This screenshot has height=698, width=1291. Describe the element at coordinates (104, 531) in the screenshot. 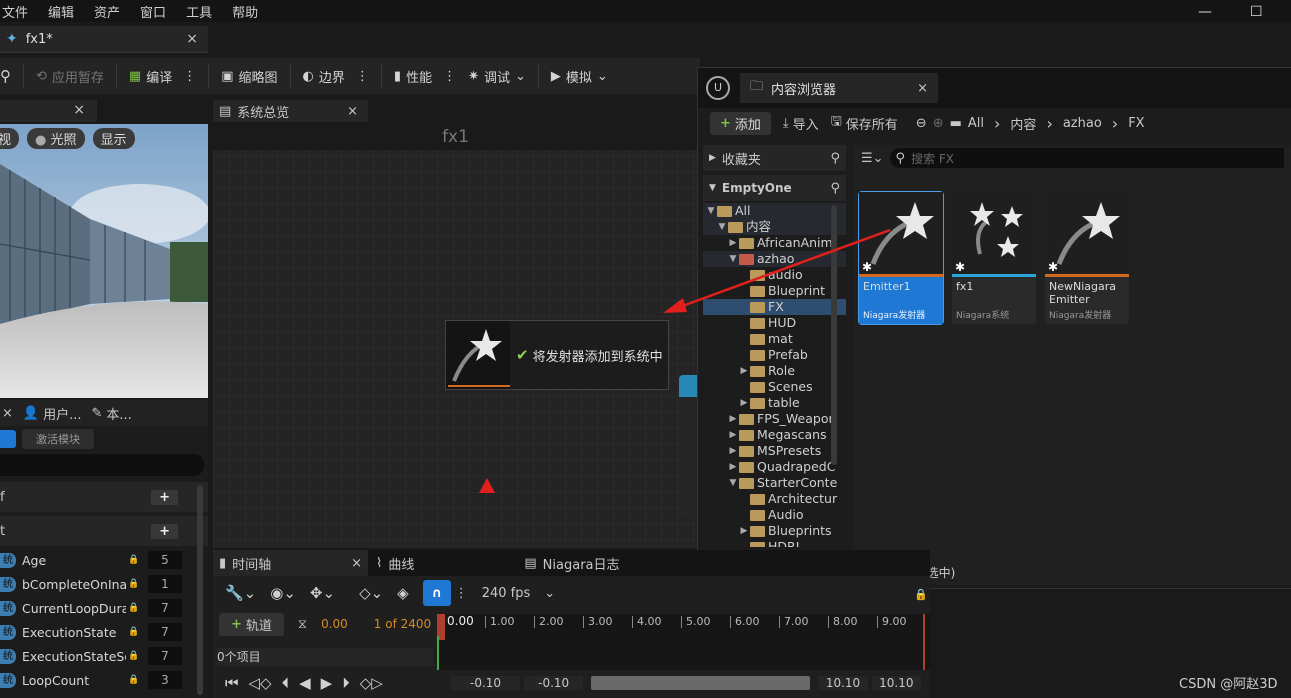

I see `section-header-2: t +` at that location.